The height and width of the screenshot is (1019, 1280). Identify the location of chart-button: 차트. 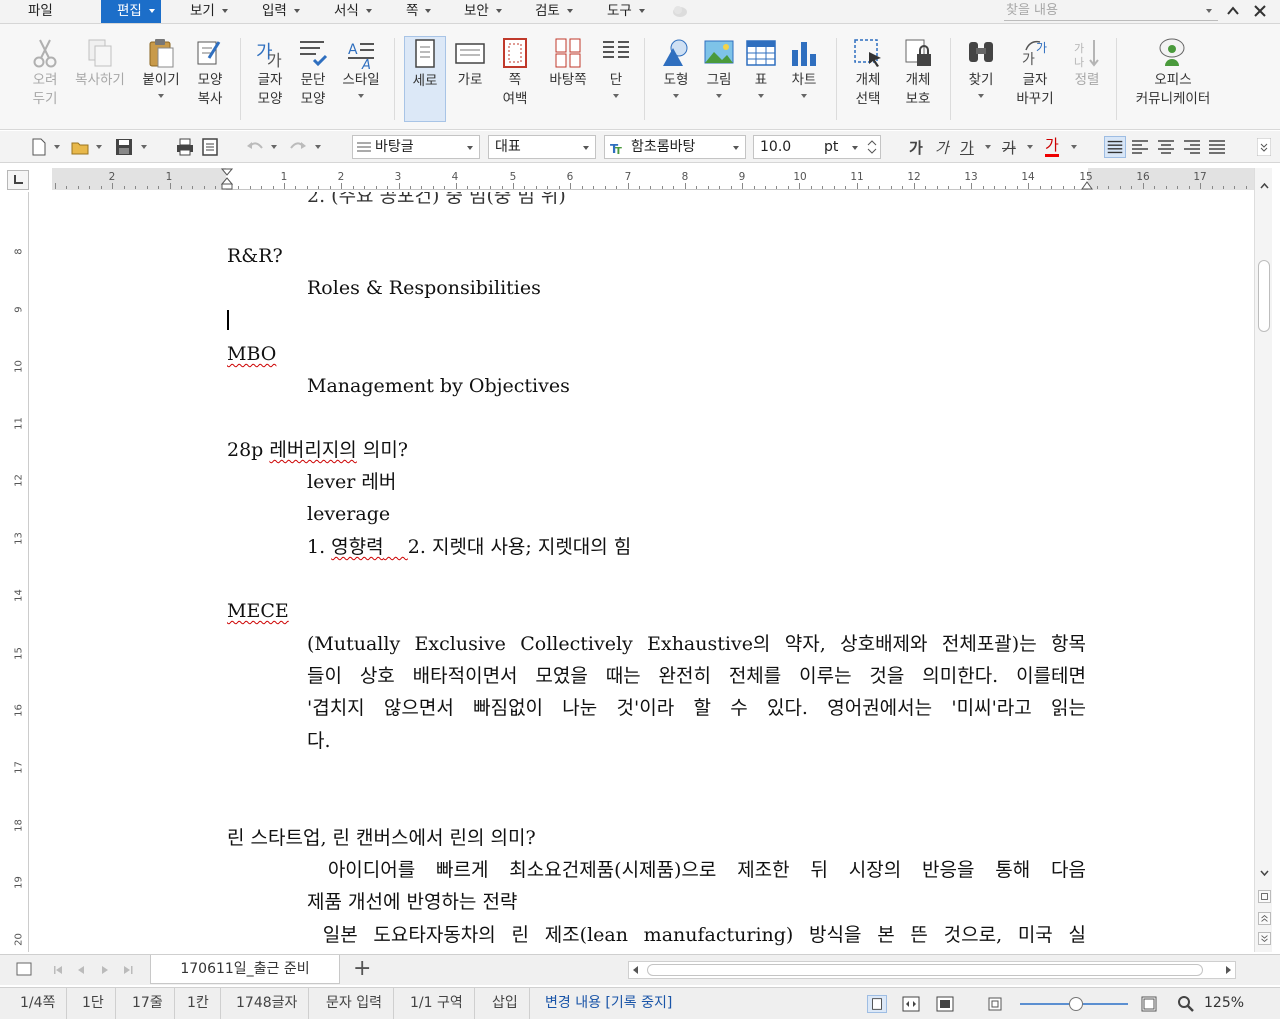
(804, 81).